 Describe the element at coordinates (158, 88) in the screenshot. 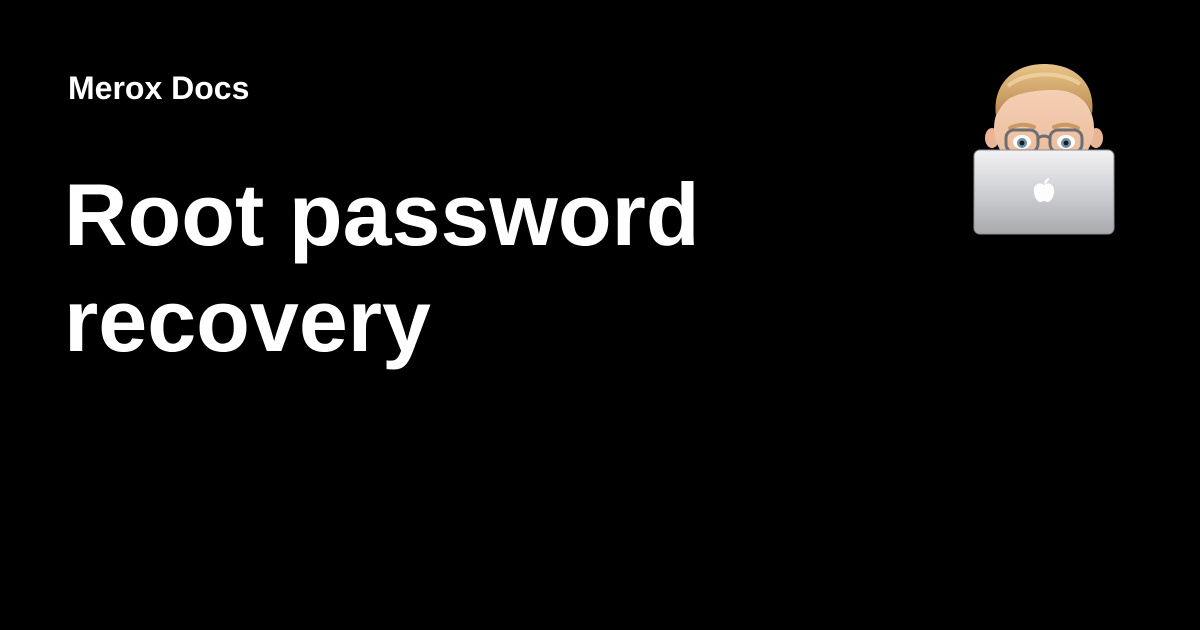

I see `site-name: Merox Docs` at that location.